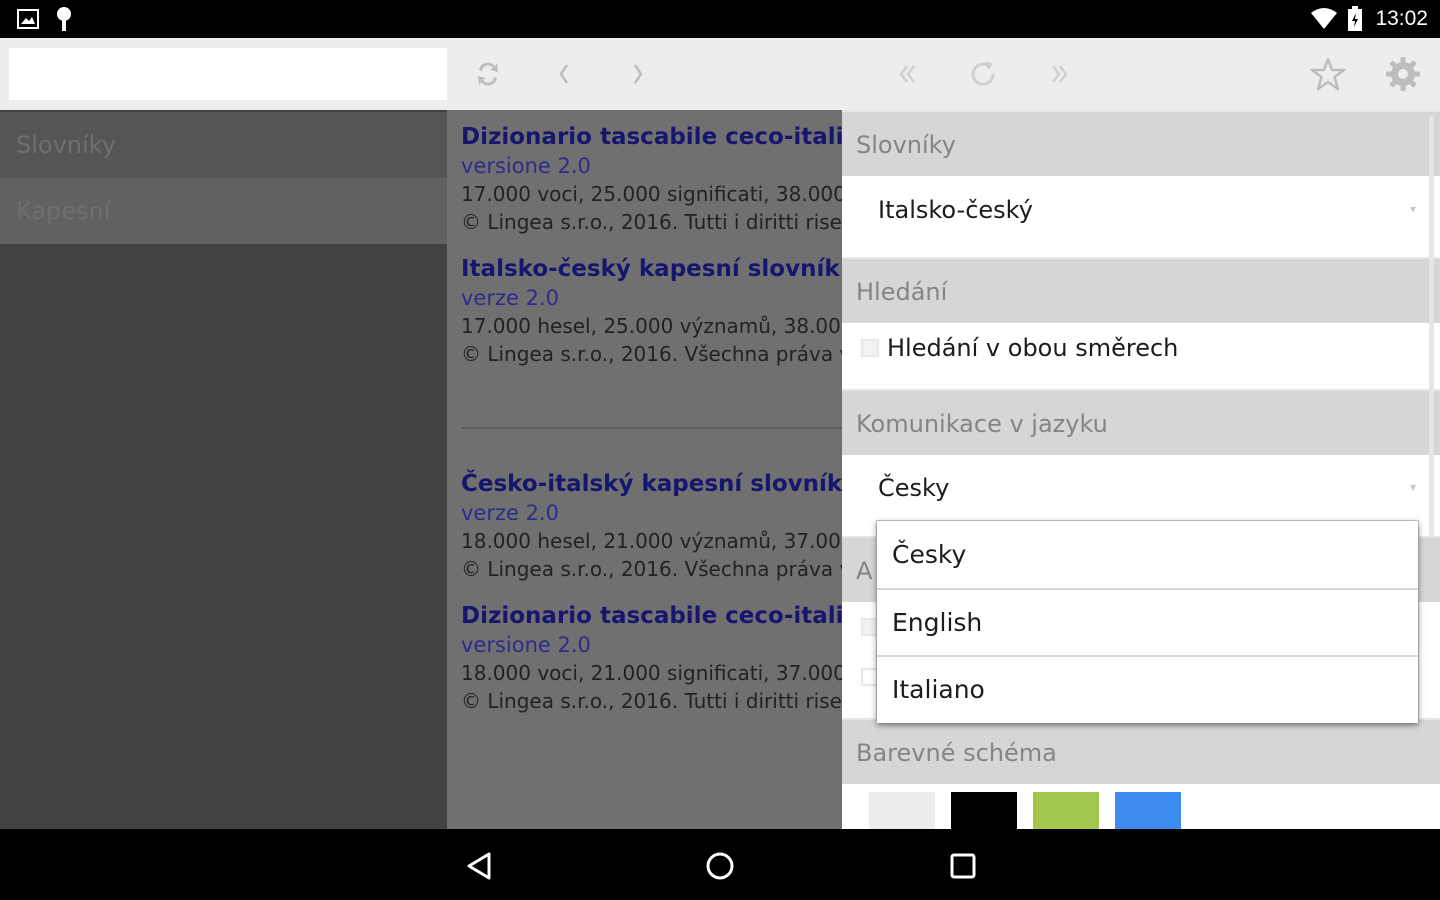 The width and height of the screenshot is (1440, 900). Describe the element at coordinates (908, 74) in the screenshot. I see `first-page-icon` at that location.